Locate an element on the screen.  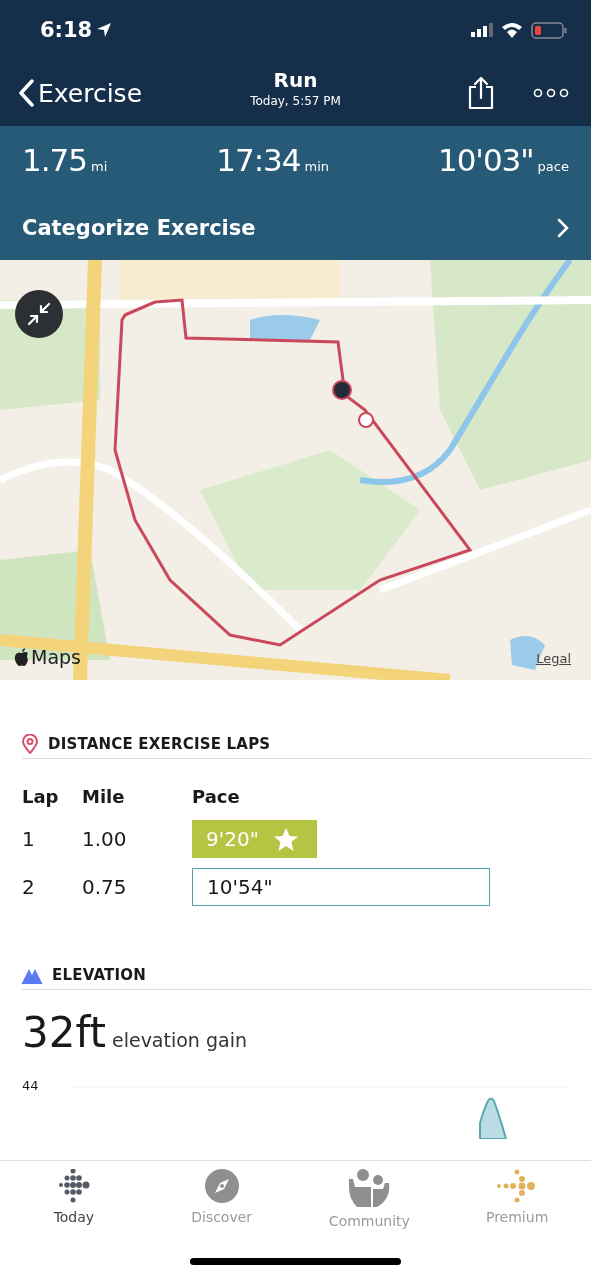
pace-field: 10'54" is located at coordinates (341, 887).